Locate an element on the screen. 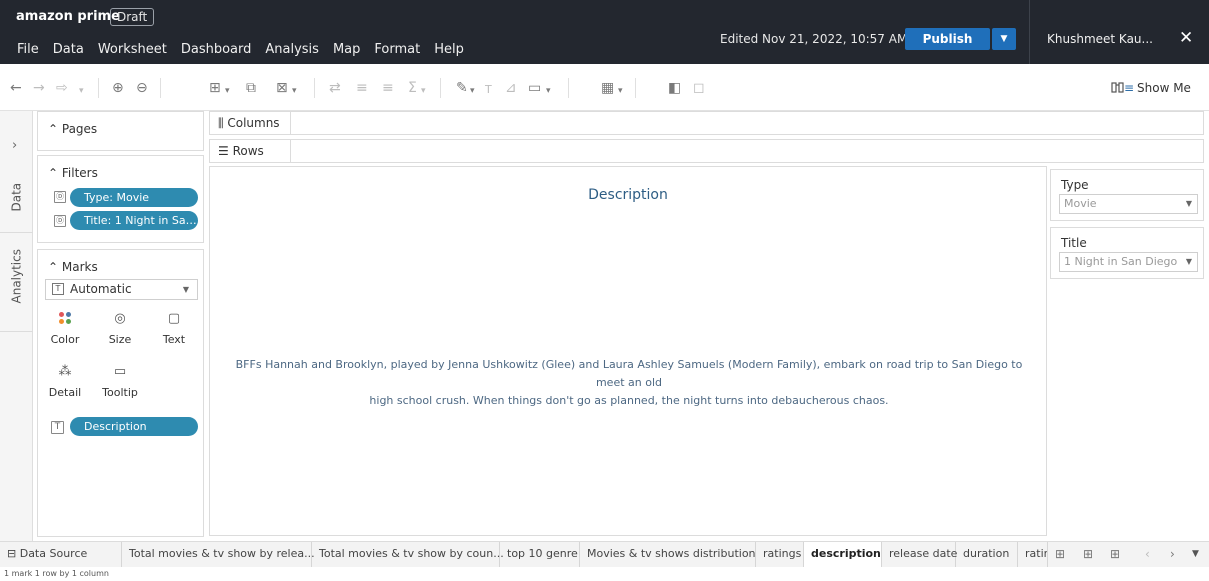  redo-icon: → is located at coordinates (39, 88).